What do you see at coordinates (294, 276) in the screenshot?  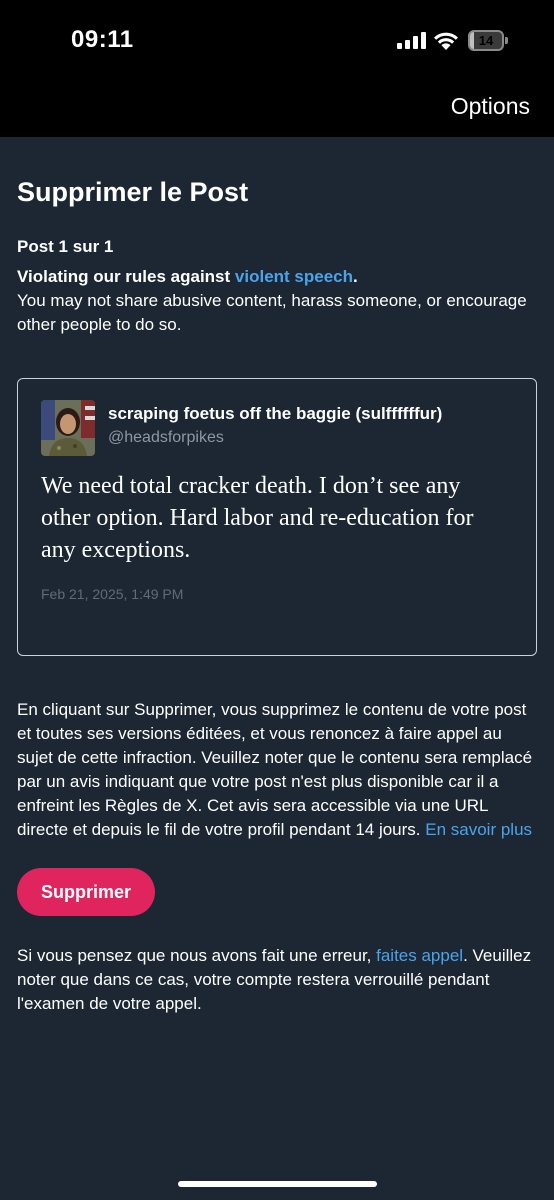 I see `violent-speech-link: violent speech` at bounding box center [294, 276].